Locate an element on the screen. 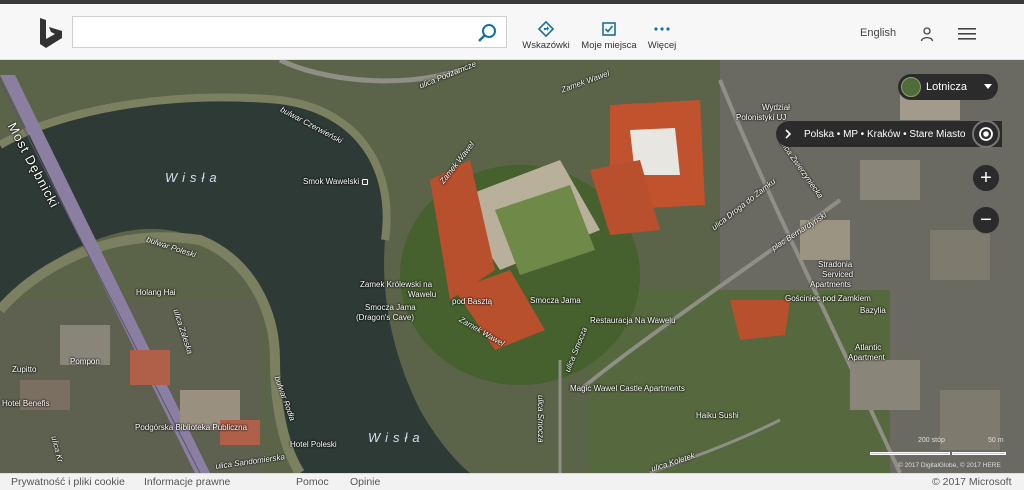  poi-icon is located at coordinates (365, 181).